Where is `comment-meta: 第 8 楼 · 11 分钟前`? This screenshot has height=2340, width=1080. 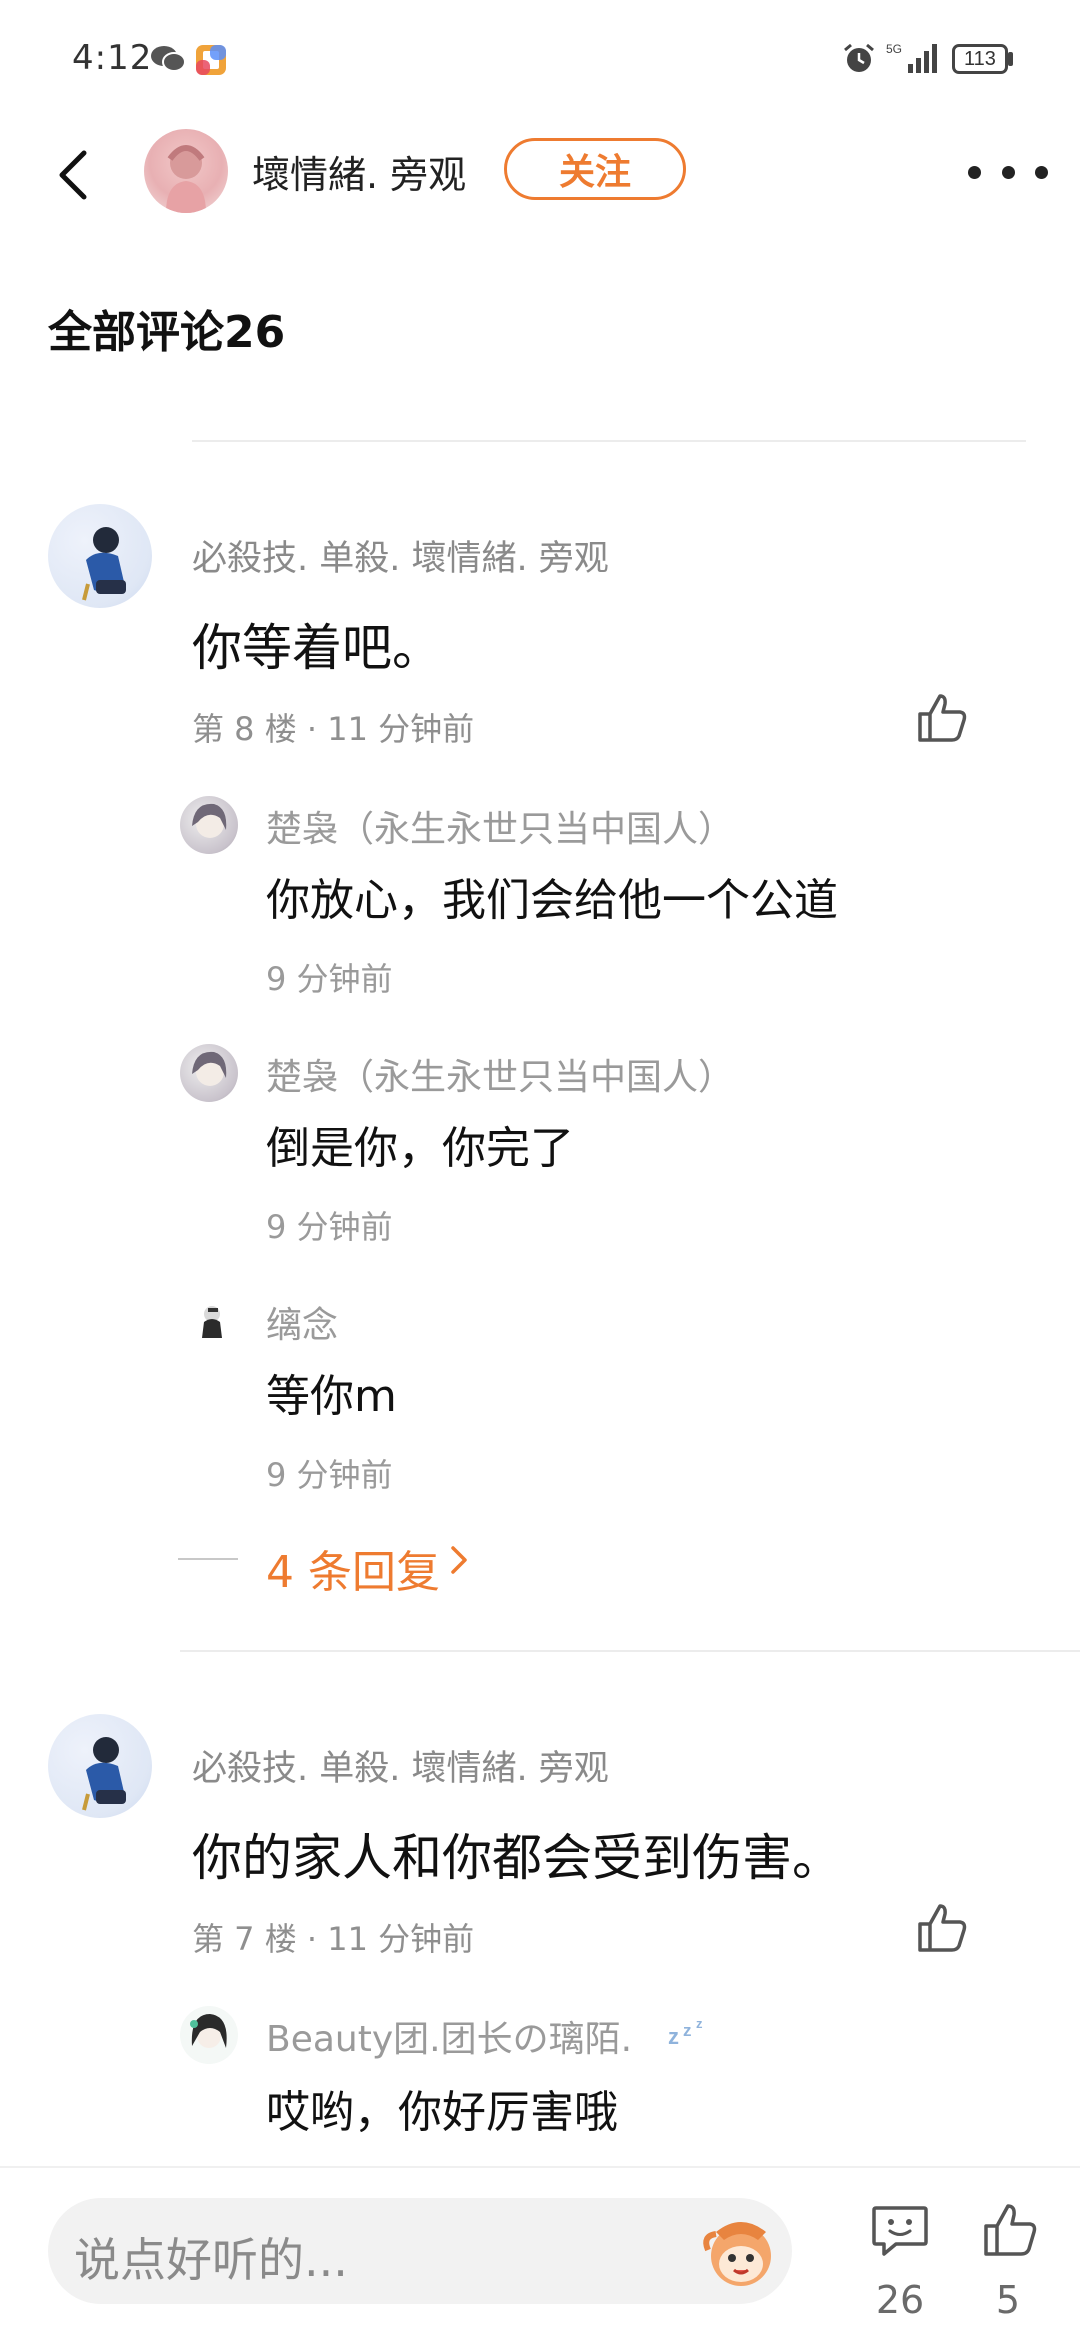
comment-meta: 第 8 楼 · 11 分钟前 is located at coordinates (333, 729).